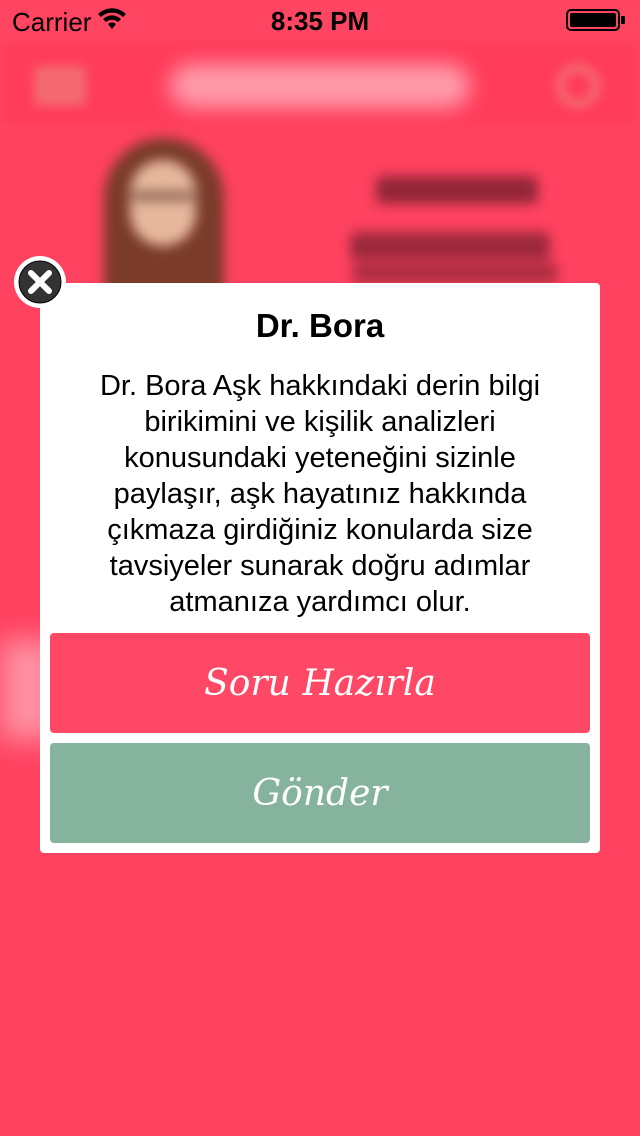  Describe the element at coordinates (320, 86) in the screenshot. I see `app-logo` at that location.